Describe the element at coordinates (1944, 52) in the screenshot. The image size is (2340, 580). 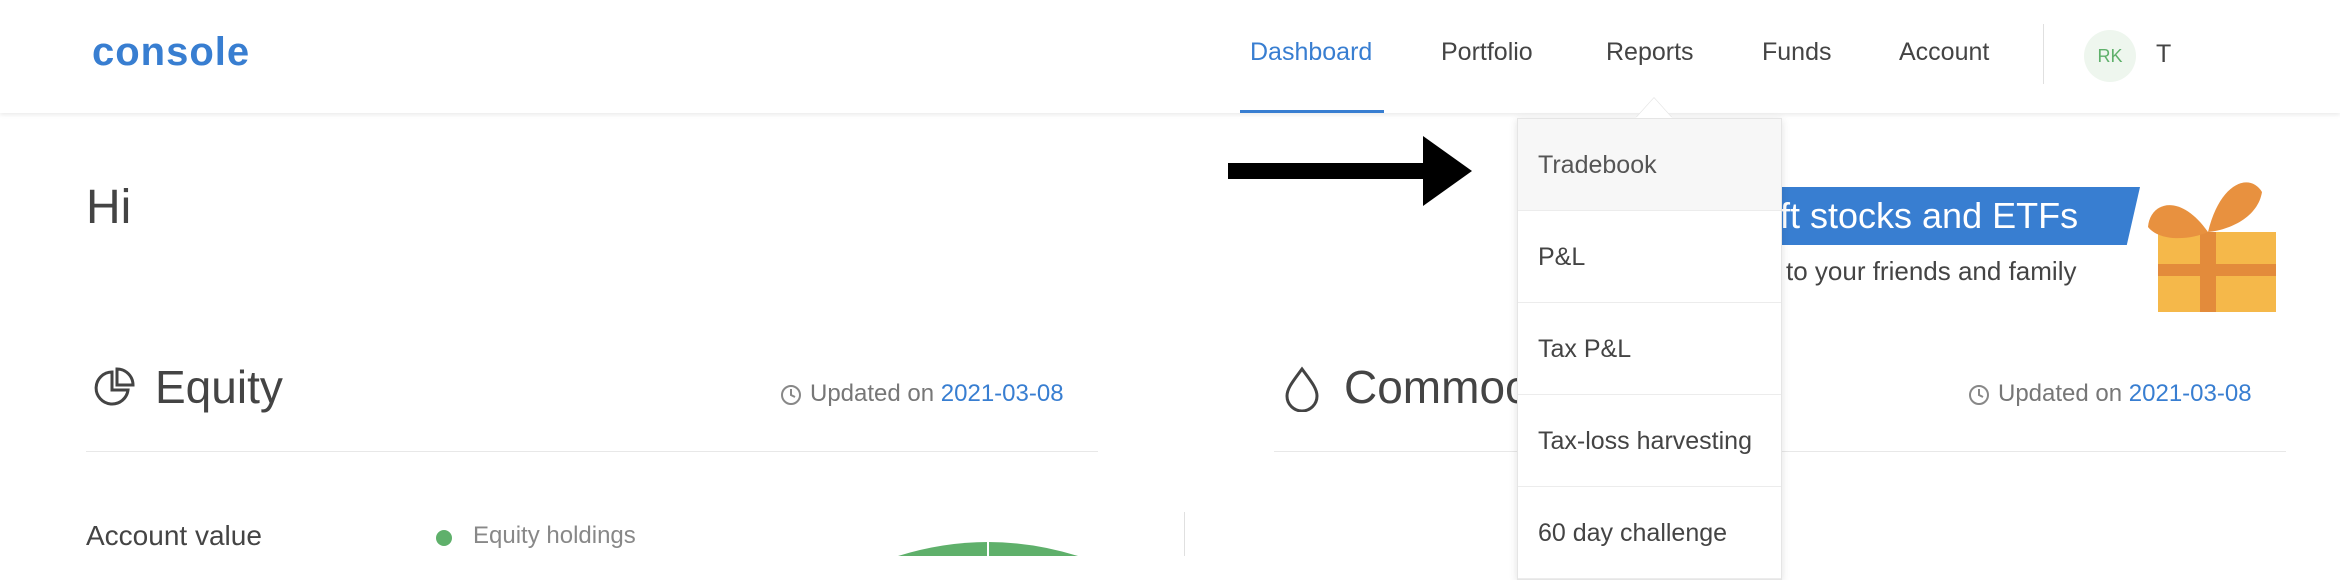
I see `nav-account: Account` at that location.